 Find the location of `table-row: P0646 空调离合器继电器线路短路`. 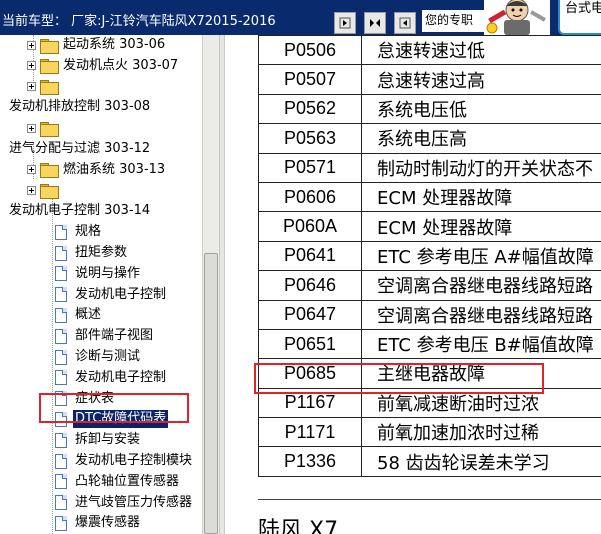

table-row: P0646 空调离合器继电器线路短路 is located at coordinates (429, 285).